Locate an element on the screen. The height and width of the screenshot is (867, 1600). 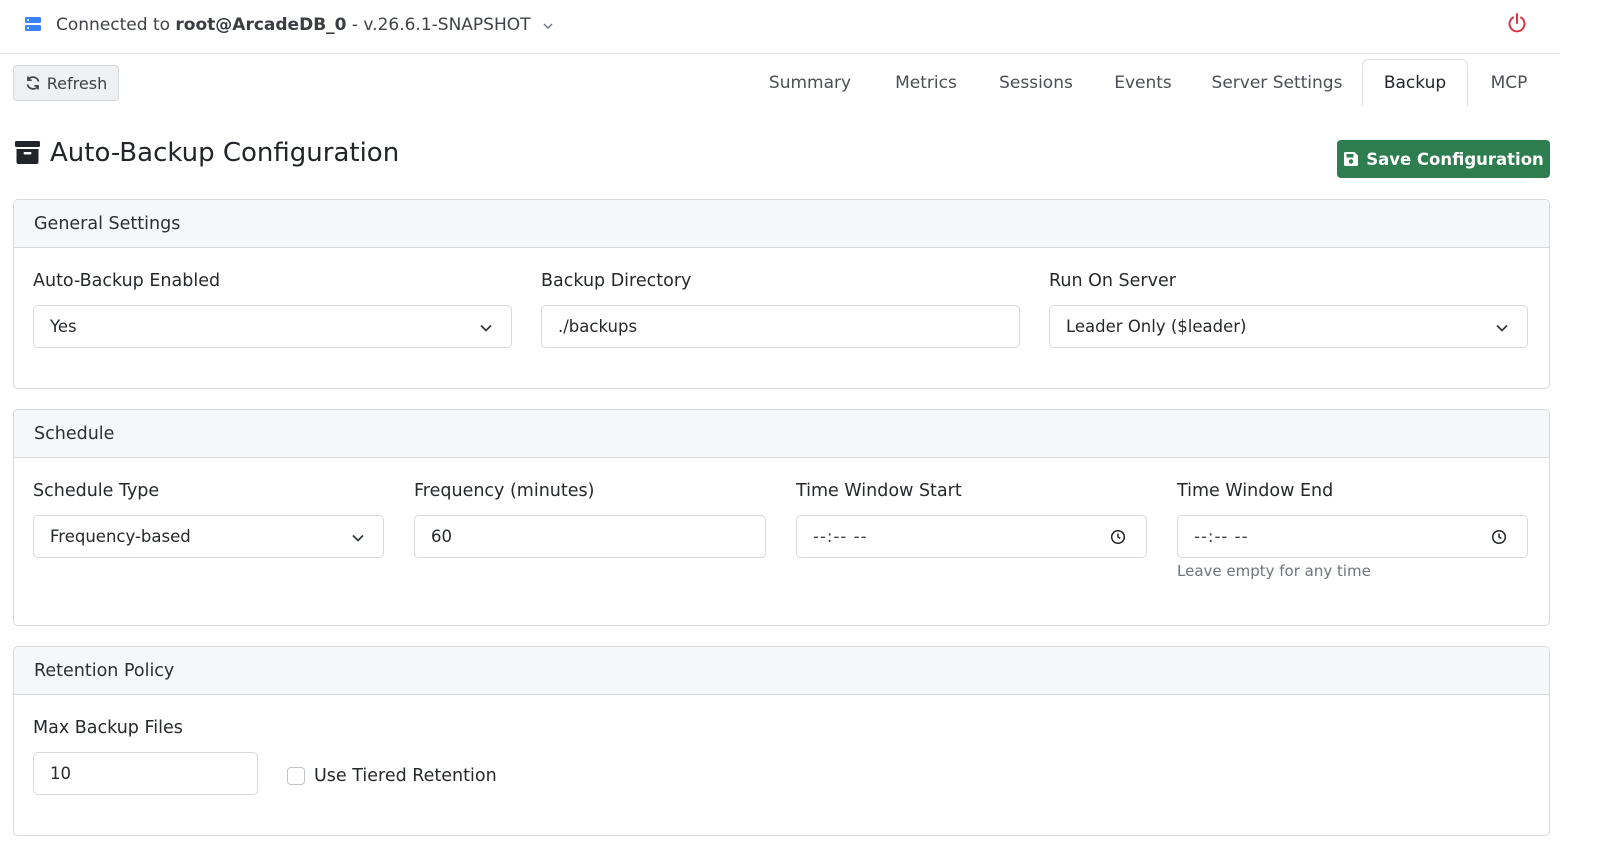
time-window-end-input: --:-- -- is located at coordinates (1352, 536).